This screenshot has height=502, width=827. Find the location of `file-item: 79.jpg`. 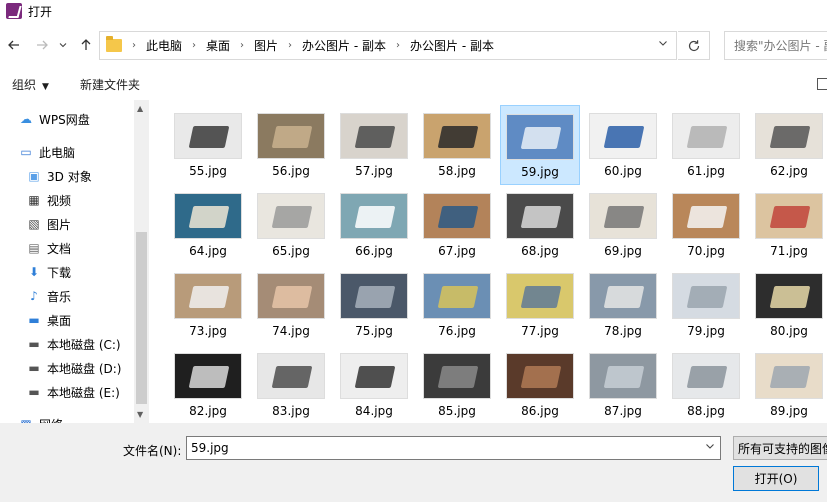

file-item: 79.jpg is located at coordinates (706, 305).